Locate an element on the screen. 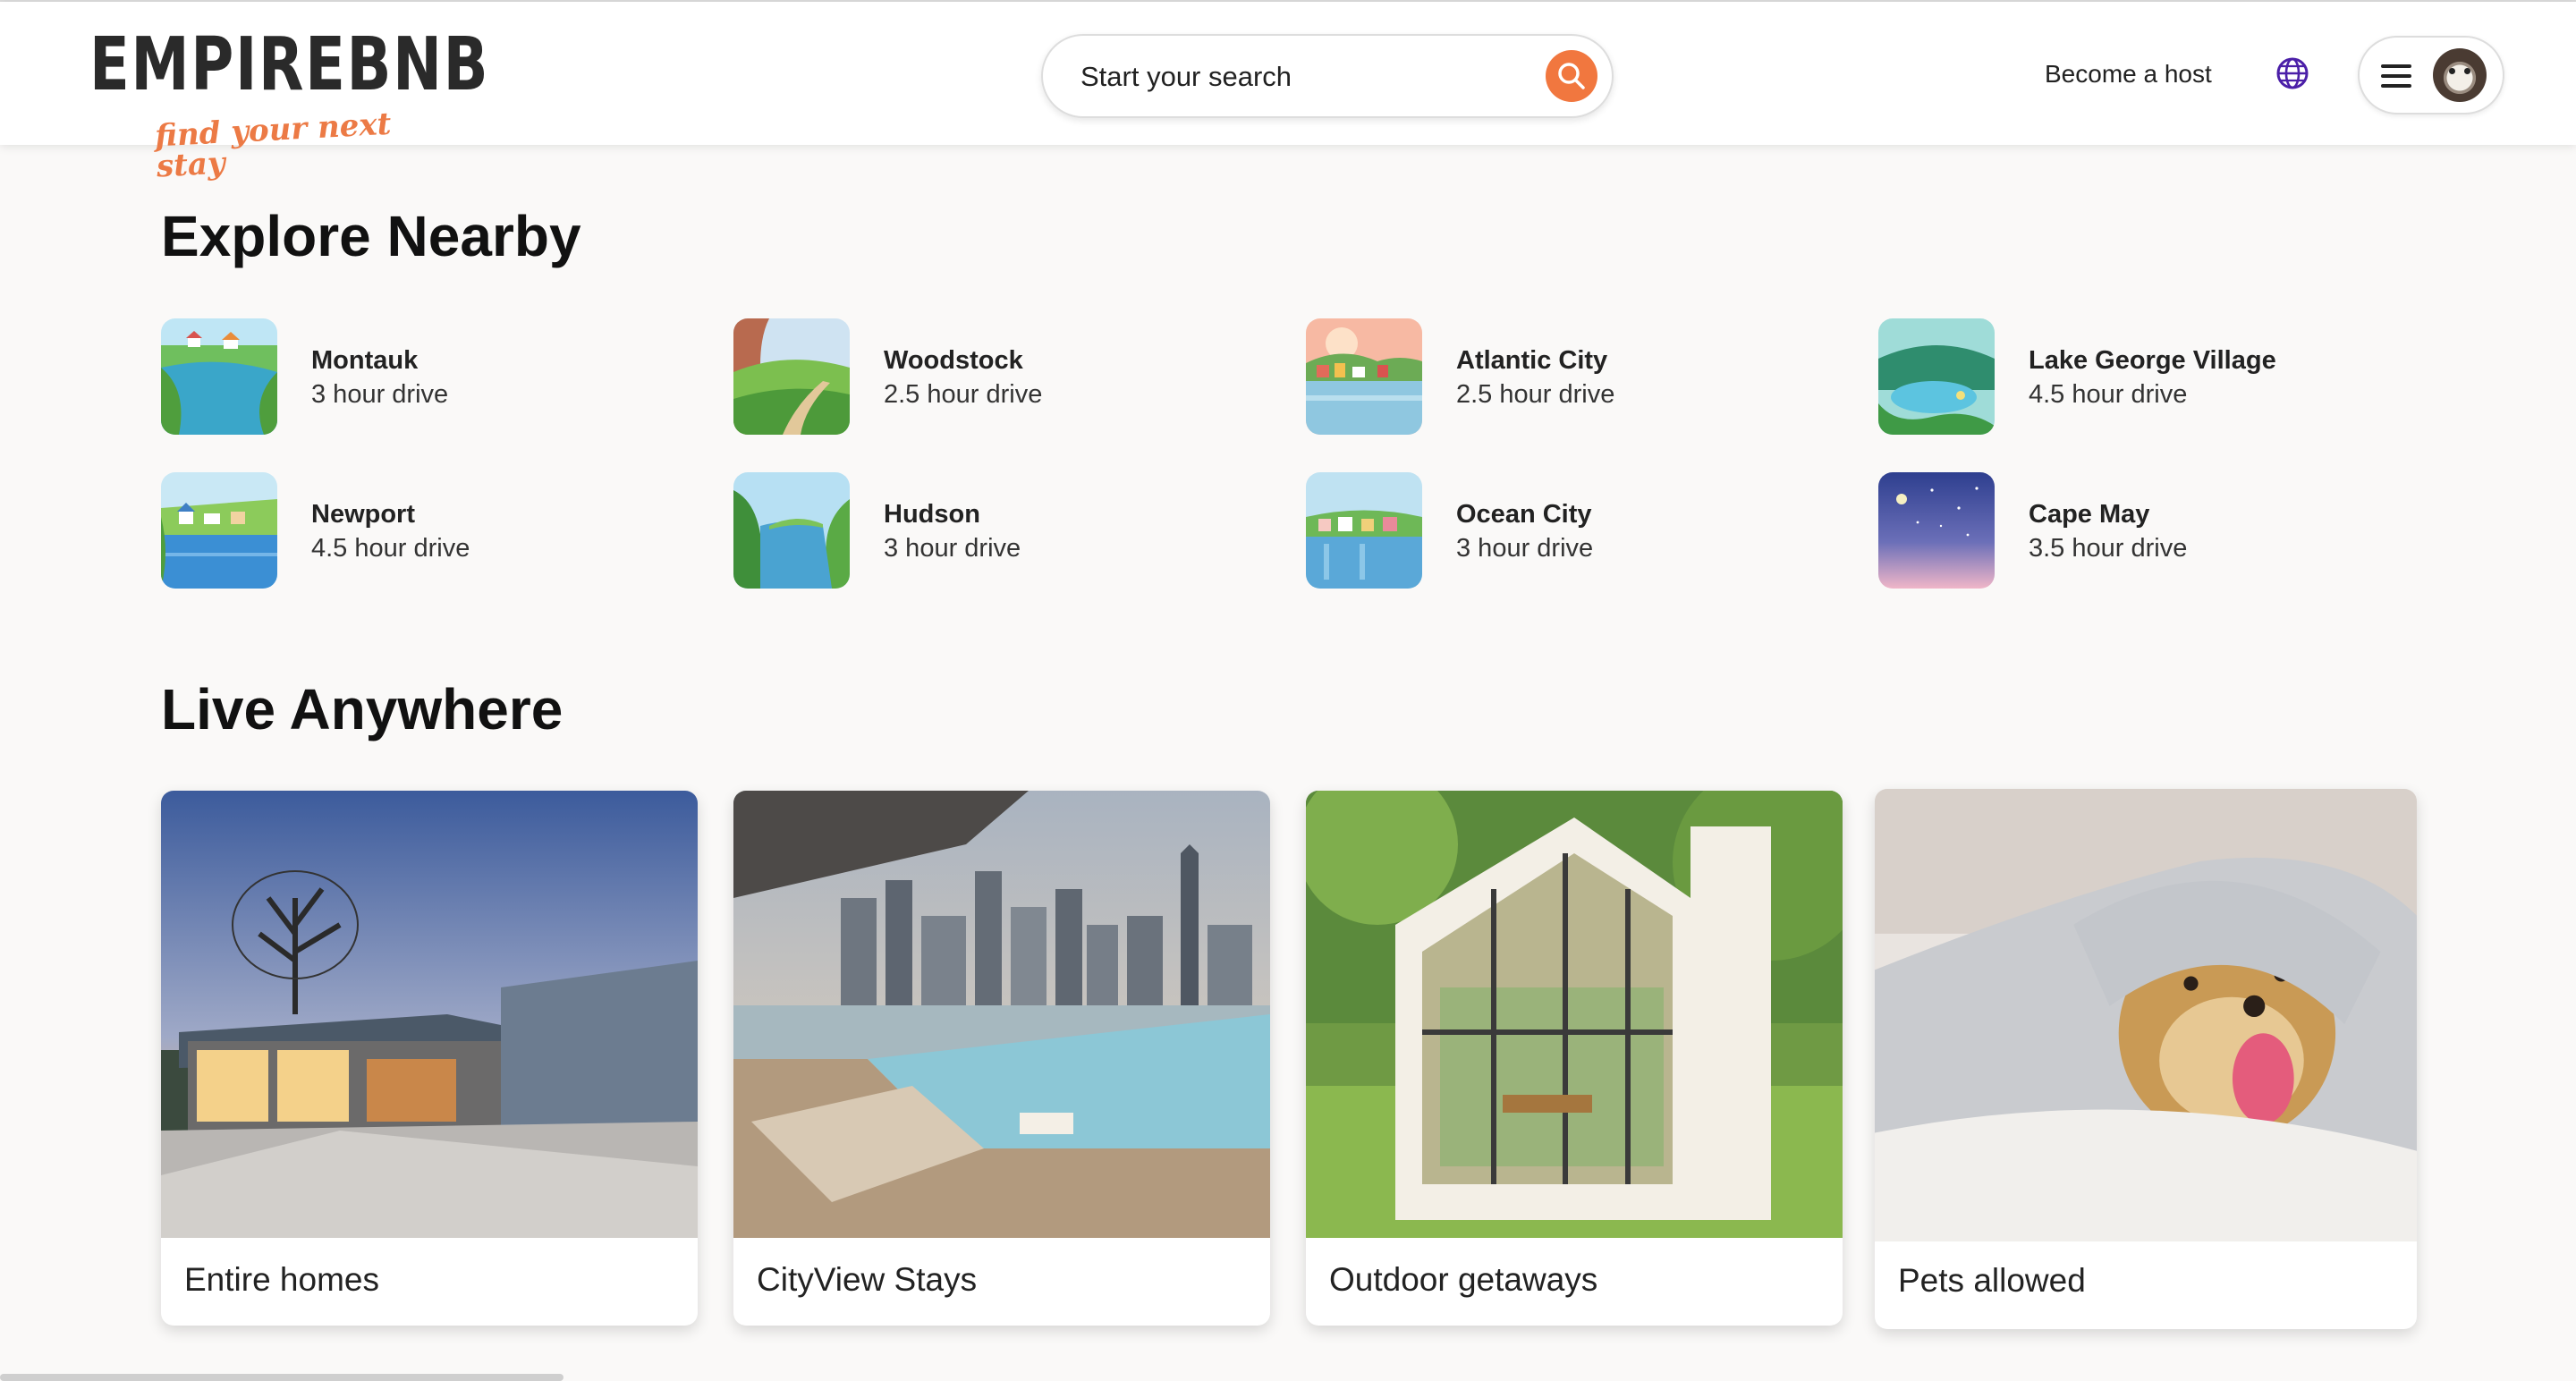 The height and width of the screenshot is (1381, 2576). card-cityview-stays: CityView Stays is located at coordinates (1001, 1058).